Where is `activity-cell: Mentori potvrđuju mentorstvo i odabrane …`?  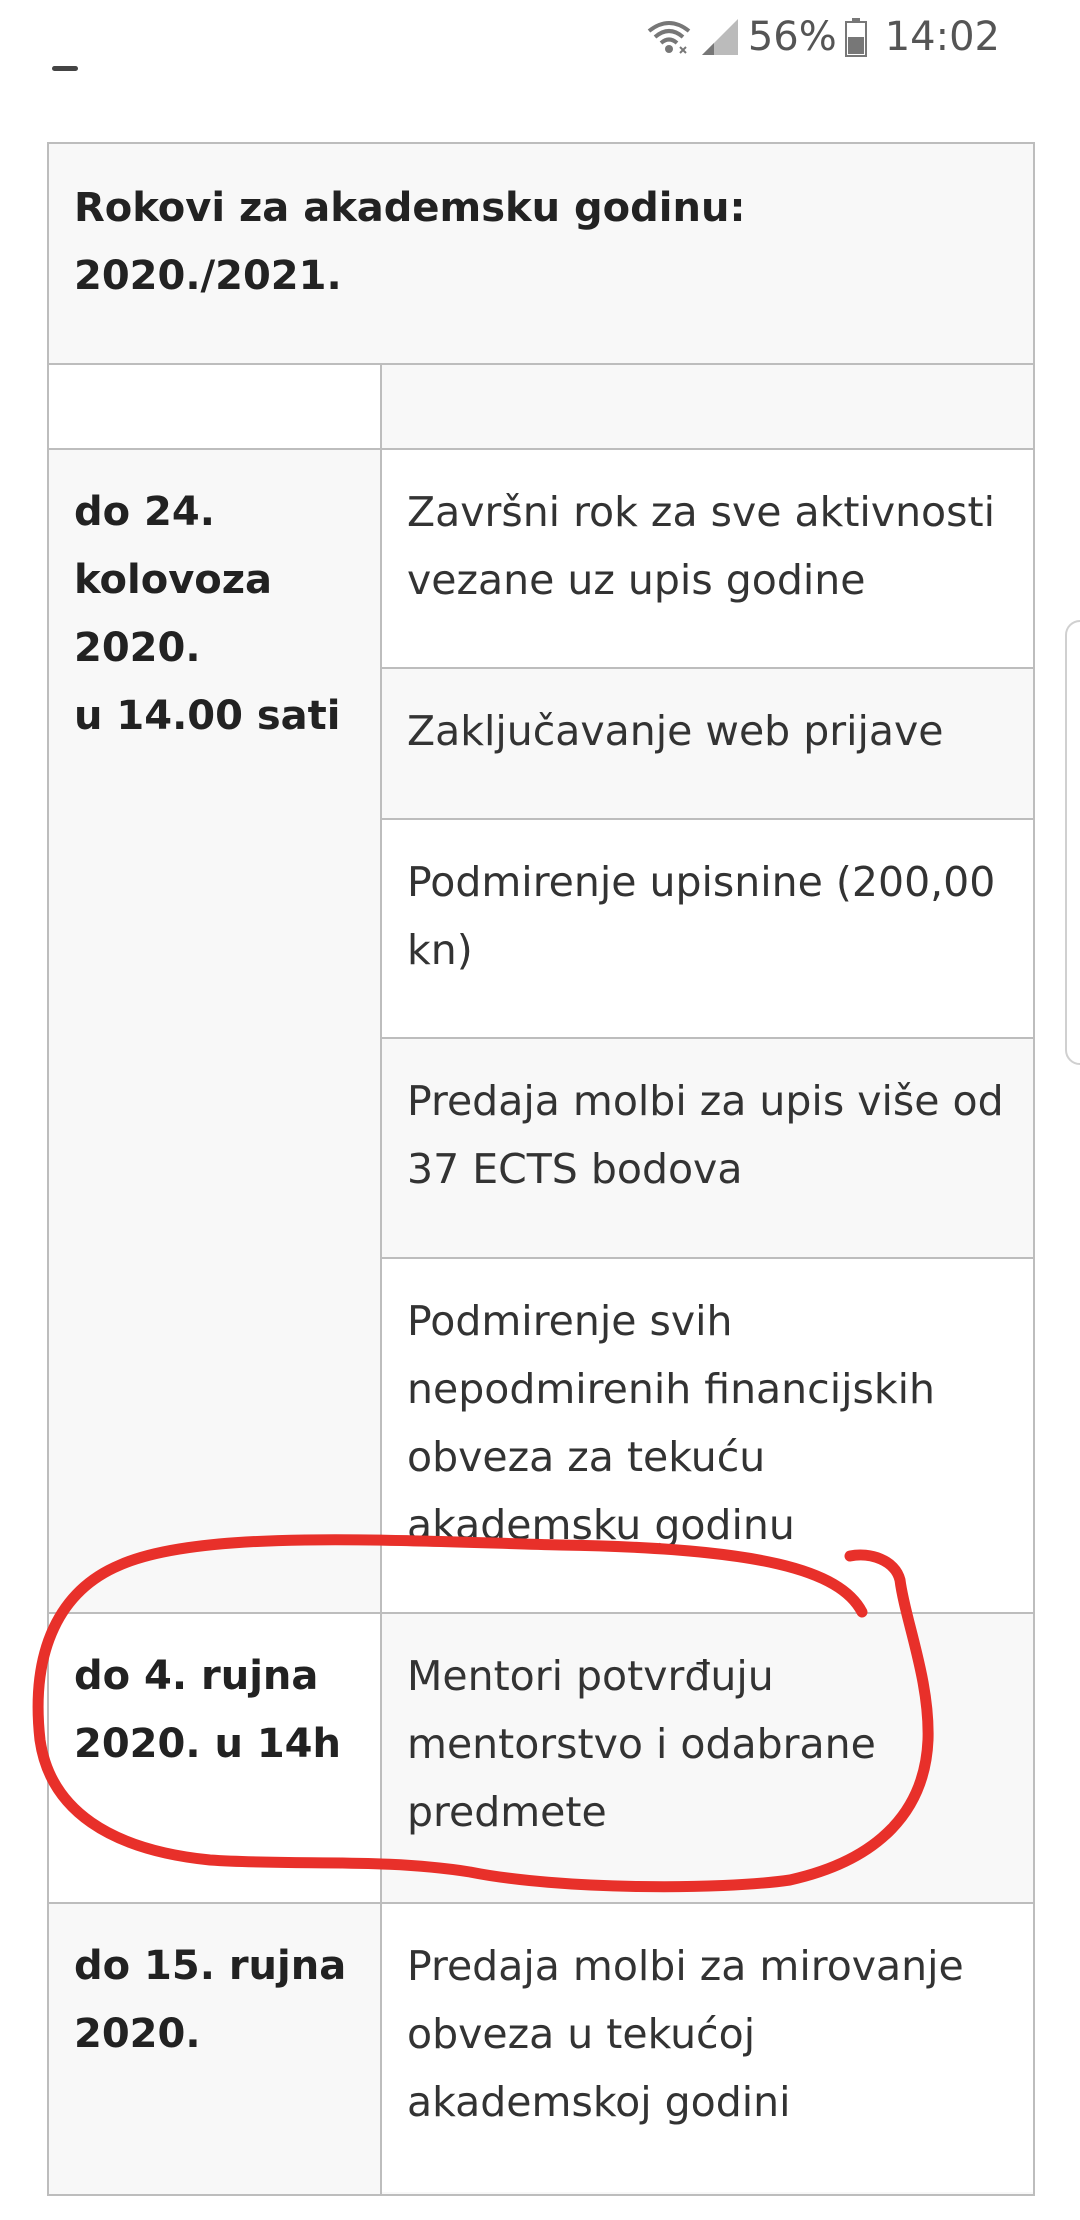 activity-cell: Mentori potvrđuju mentorstvo i odabrane … is located at coordinates (707, 1758).